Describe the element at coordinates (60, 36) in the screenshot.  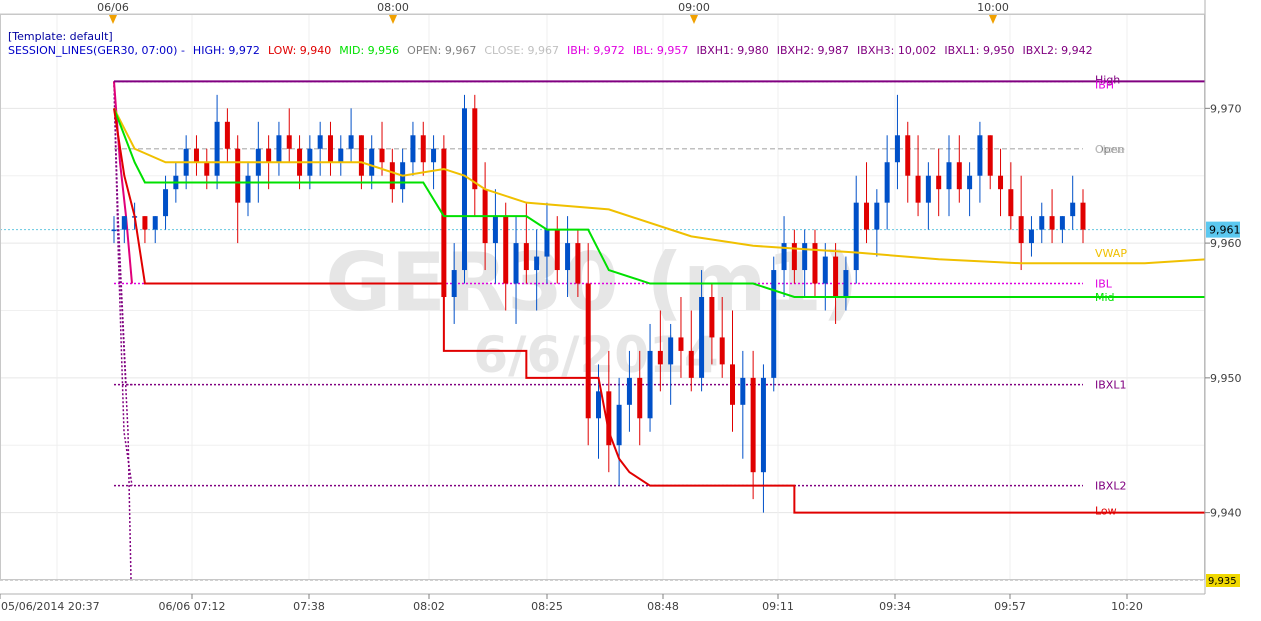
I see `template-label: [Template: default]` at that location.